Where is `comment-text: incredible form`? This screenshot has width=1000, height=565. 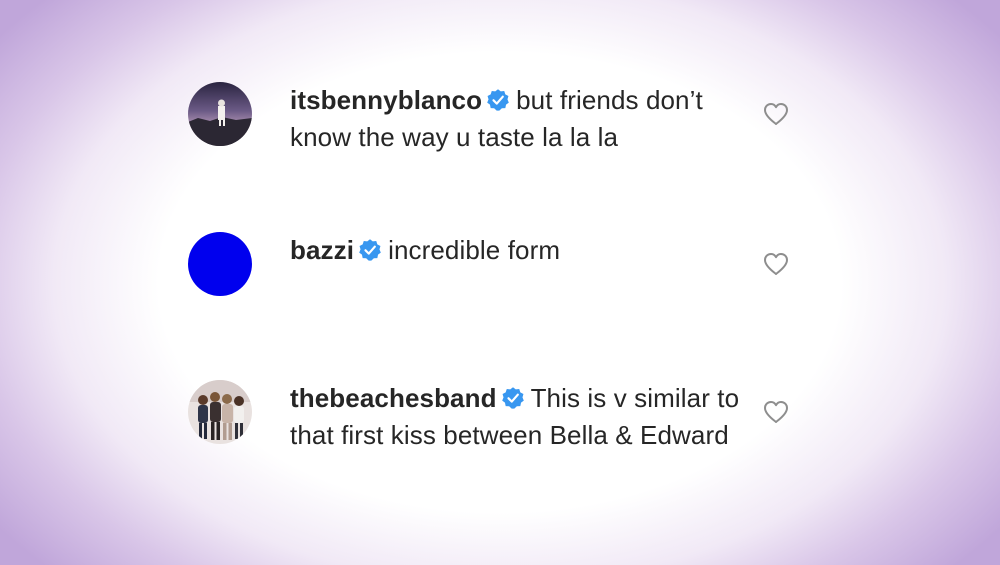 comment-text: incredible form is located at coordinates (474, 250).